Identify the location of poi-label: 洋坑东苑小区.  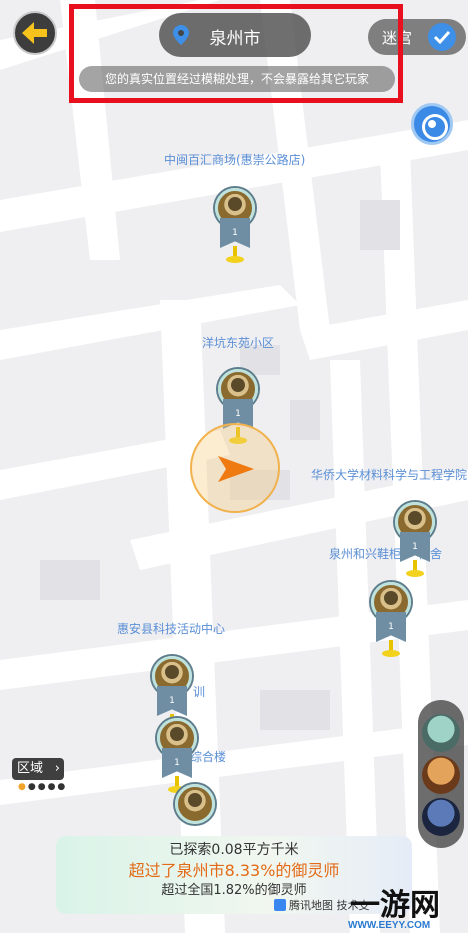
(238, 343).